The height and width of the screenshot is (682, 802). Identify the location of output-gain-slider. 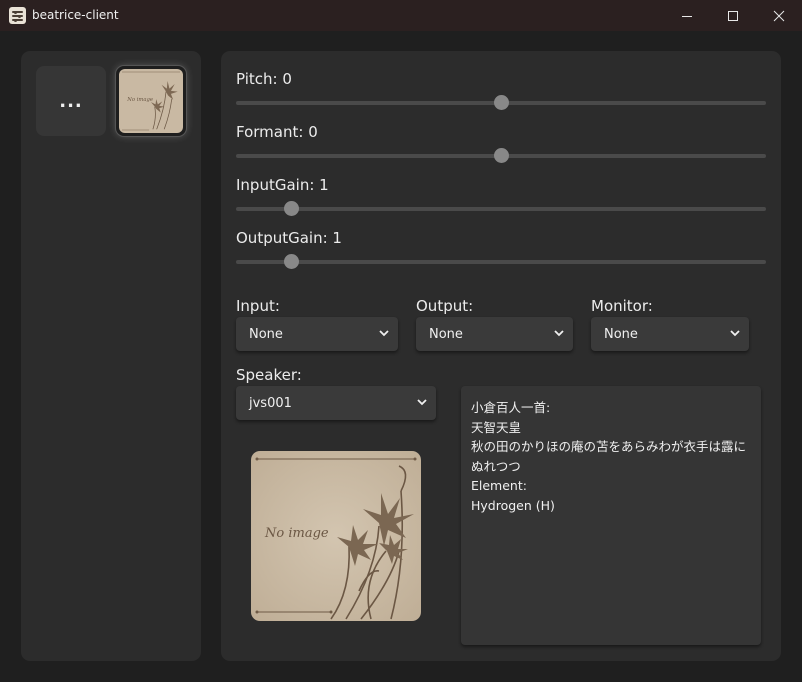
(501, 261).